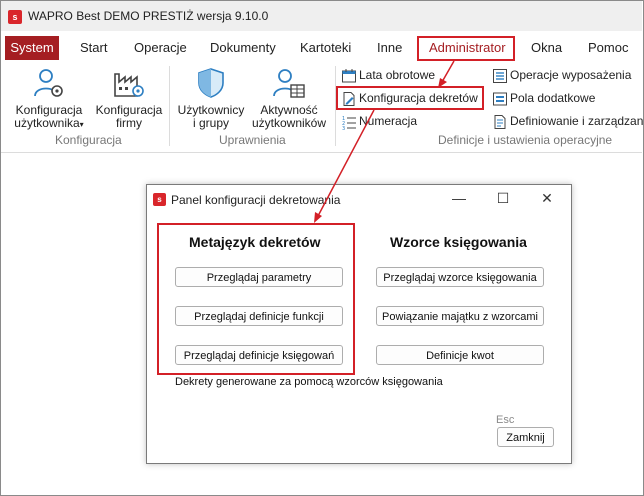 This screenshot has height=496, width=644. What do you see at coordinates (458, 242) in the screenshot?
I see `wzorce-ksiegowania-title: Wzorce księgowania` at bounding box center [458, 242].